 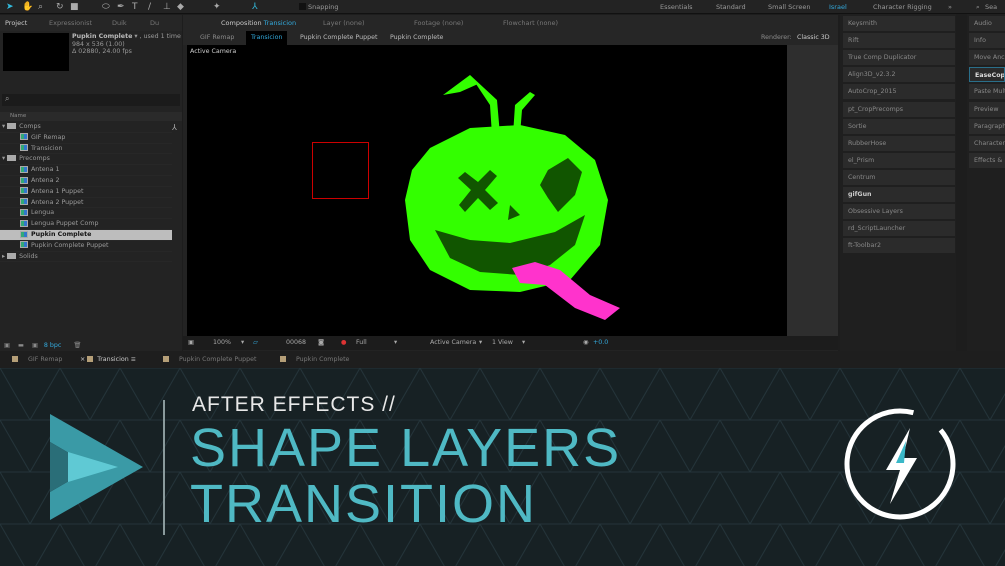 I want to click on rotate-tool-icon: ↻, so click(x=60, y=7).